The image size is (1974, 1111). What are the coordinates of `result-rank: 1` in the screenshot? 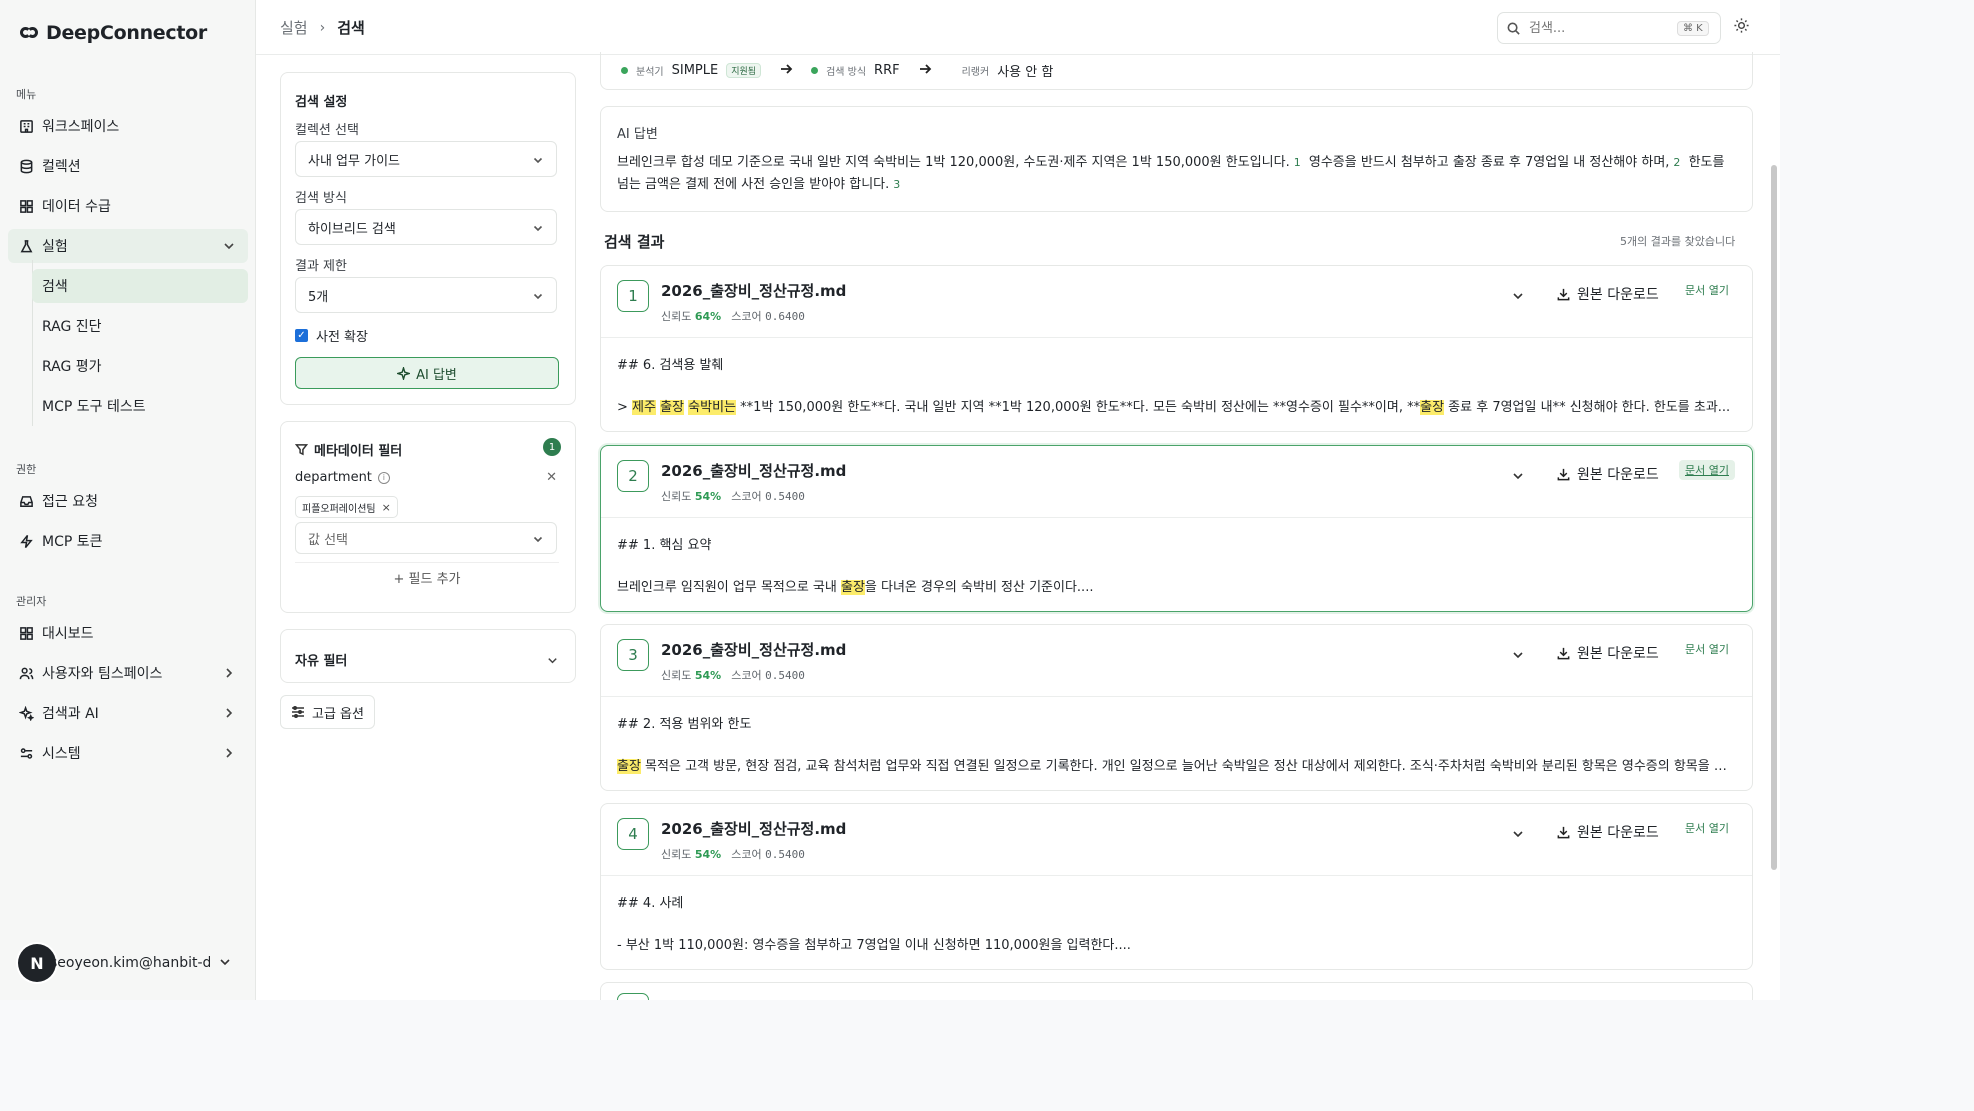 It's located at (633, 296).